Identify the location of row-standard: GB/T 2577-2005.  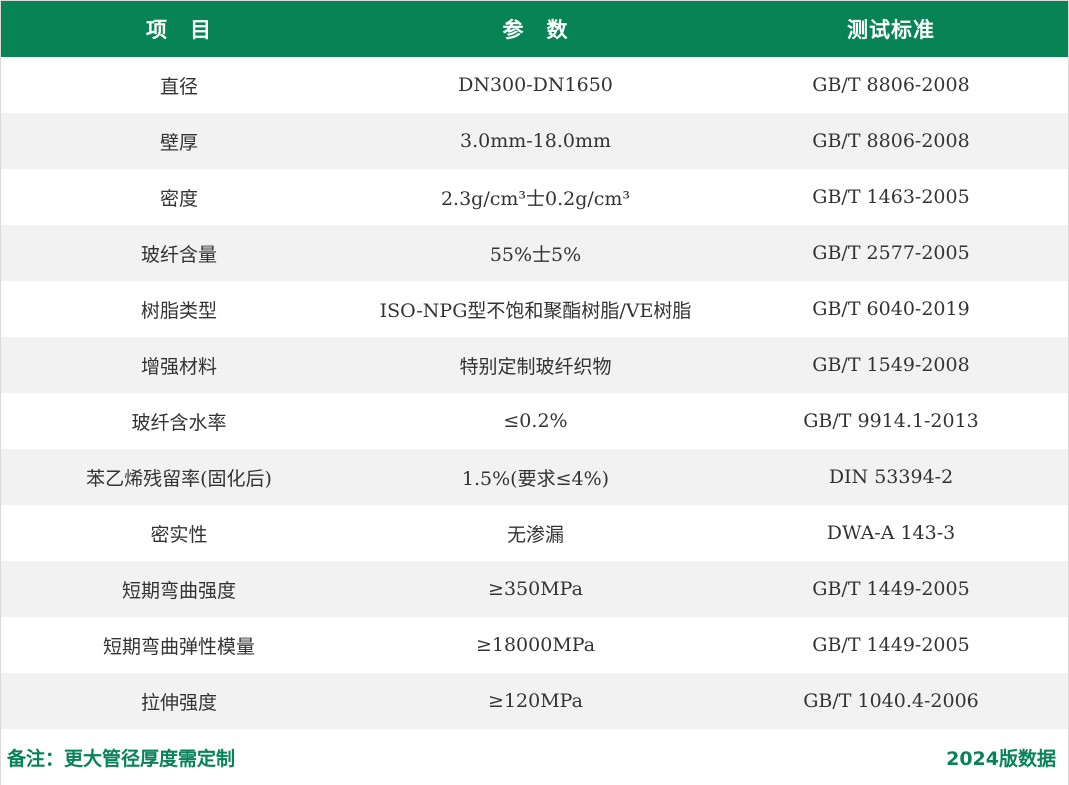
(891, 253).